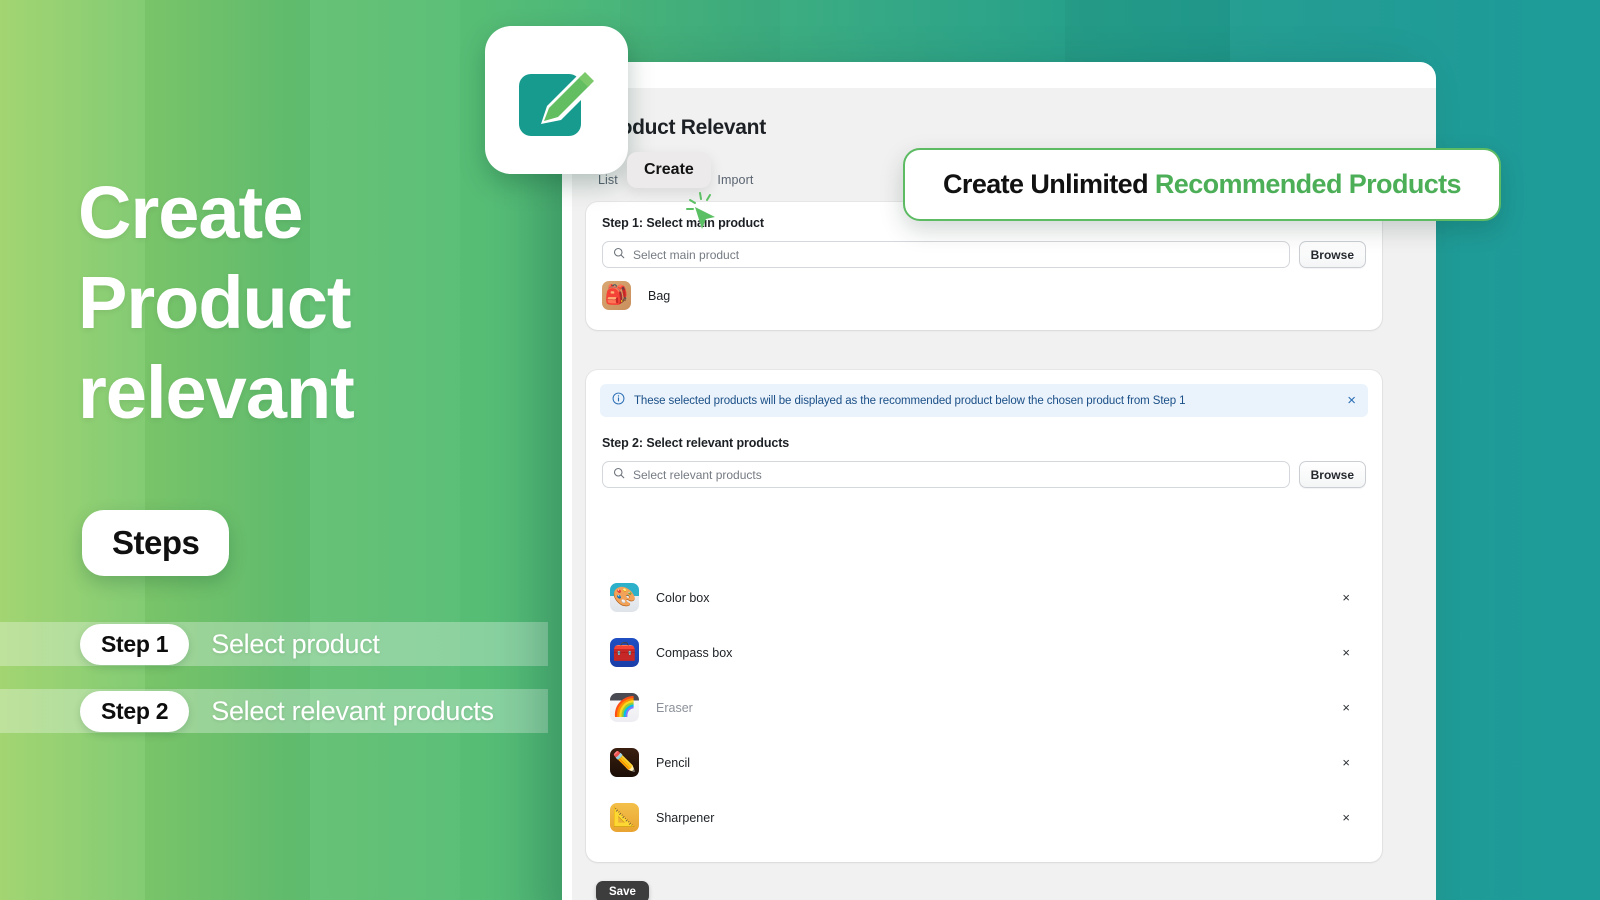 Image resolution: width=1600 pixels, height=900 pixels. What do you see at coordinates (669, 170) in the screenshot?
I see `create-tooltip: Create` at bounding box center [669, 170].